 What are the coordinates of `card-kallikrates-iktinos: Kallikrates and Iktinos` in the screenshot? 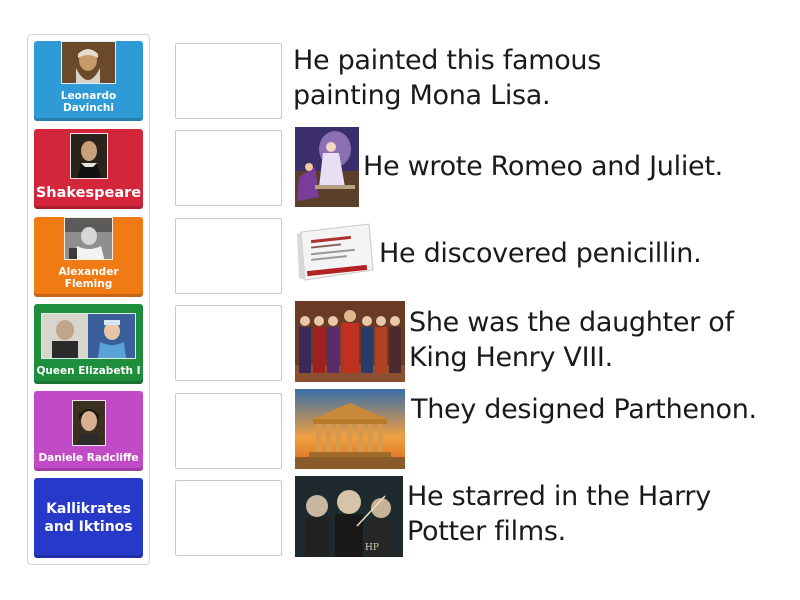 It's located at (88, 518).